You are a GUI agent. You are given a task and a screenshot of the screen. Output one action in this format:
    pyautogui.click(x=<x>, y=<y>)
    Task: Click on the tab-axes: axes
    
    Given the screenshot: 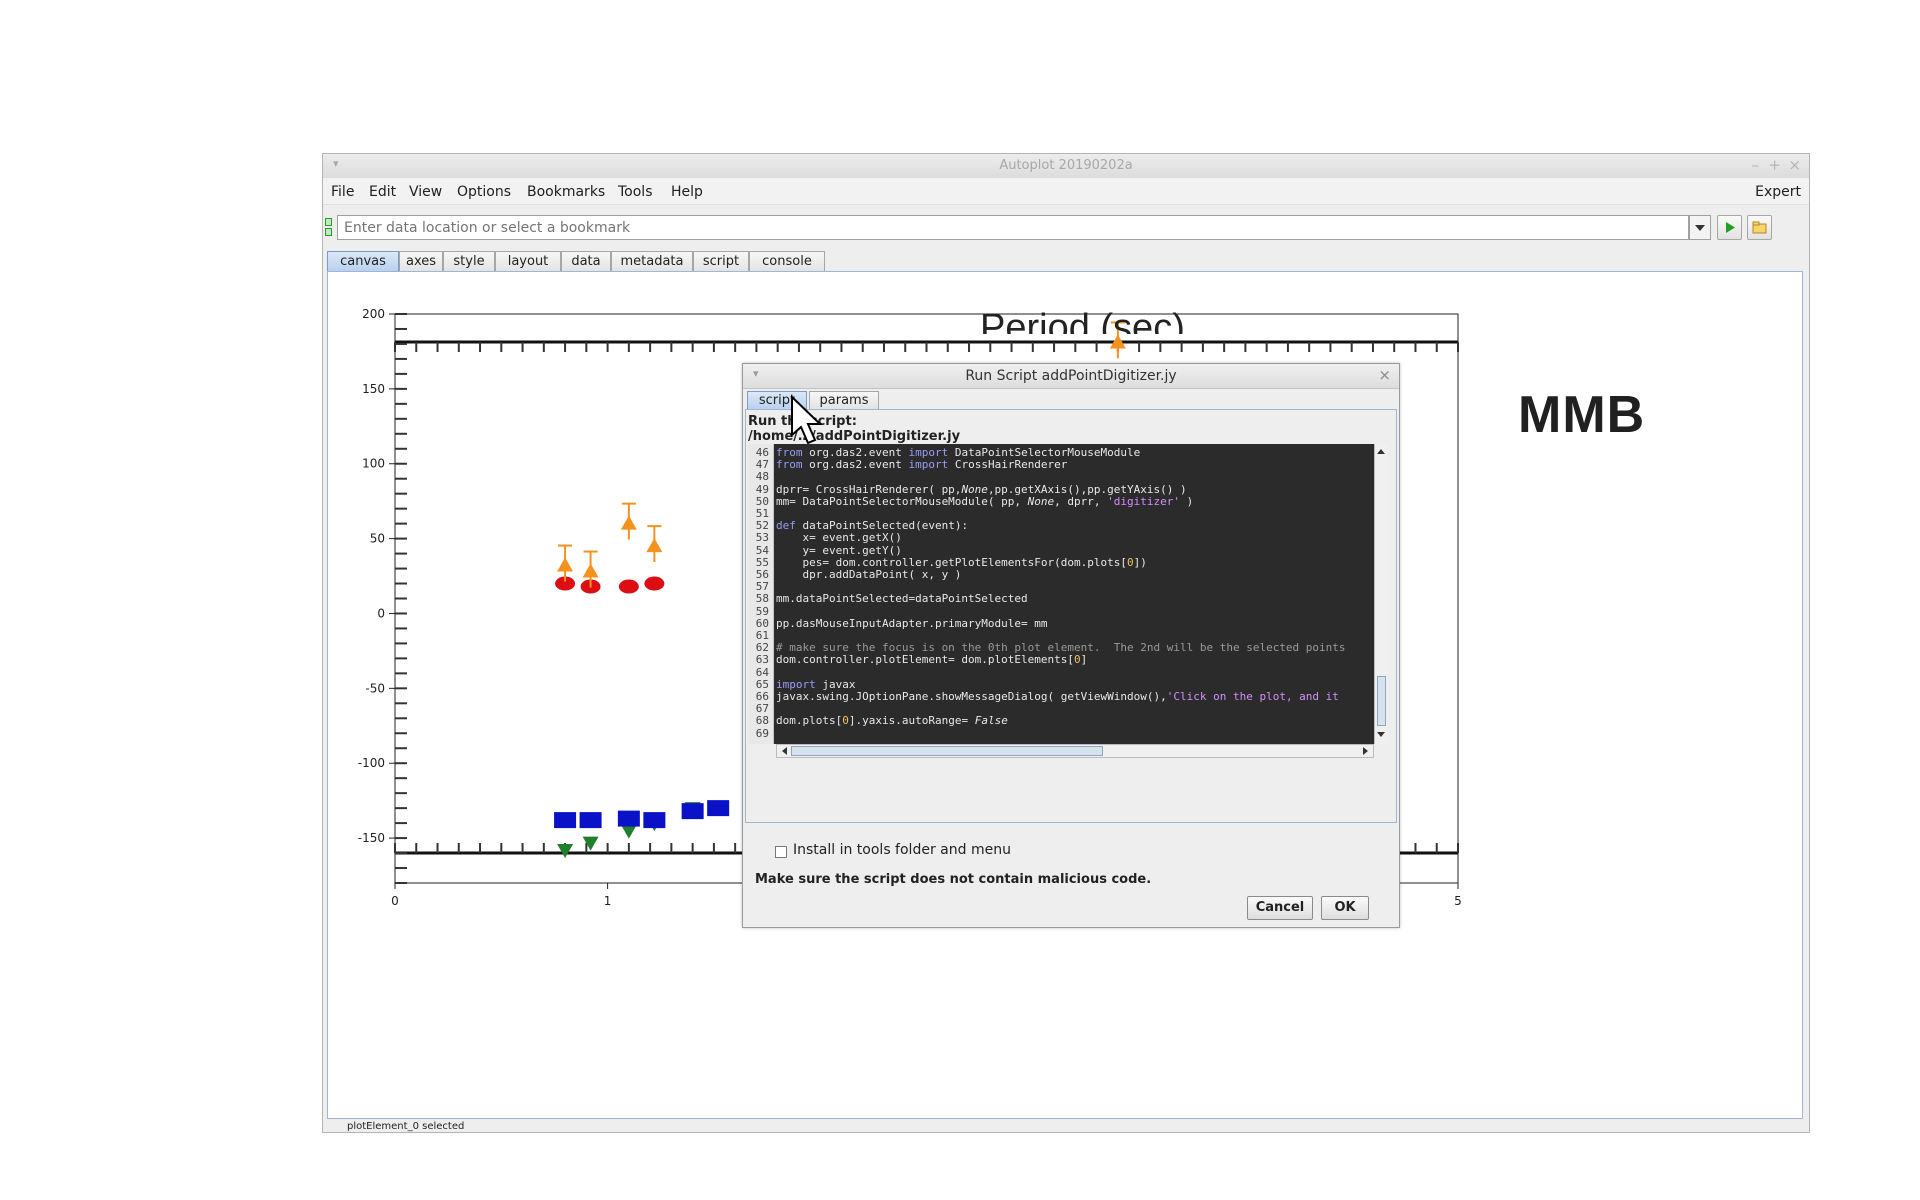 What is the action you would take?
    pyautogui.click(x=421, y=261)
    